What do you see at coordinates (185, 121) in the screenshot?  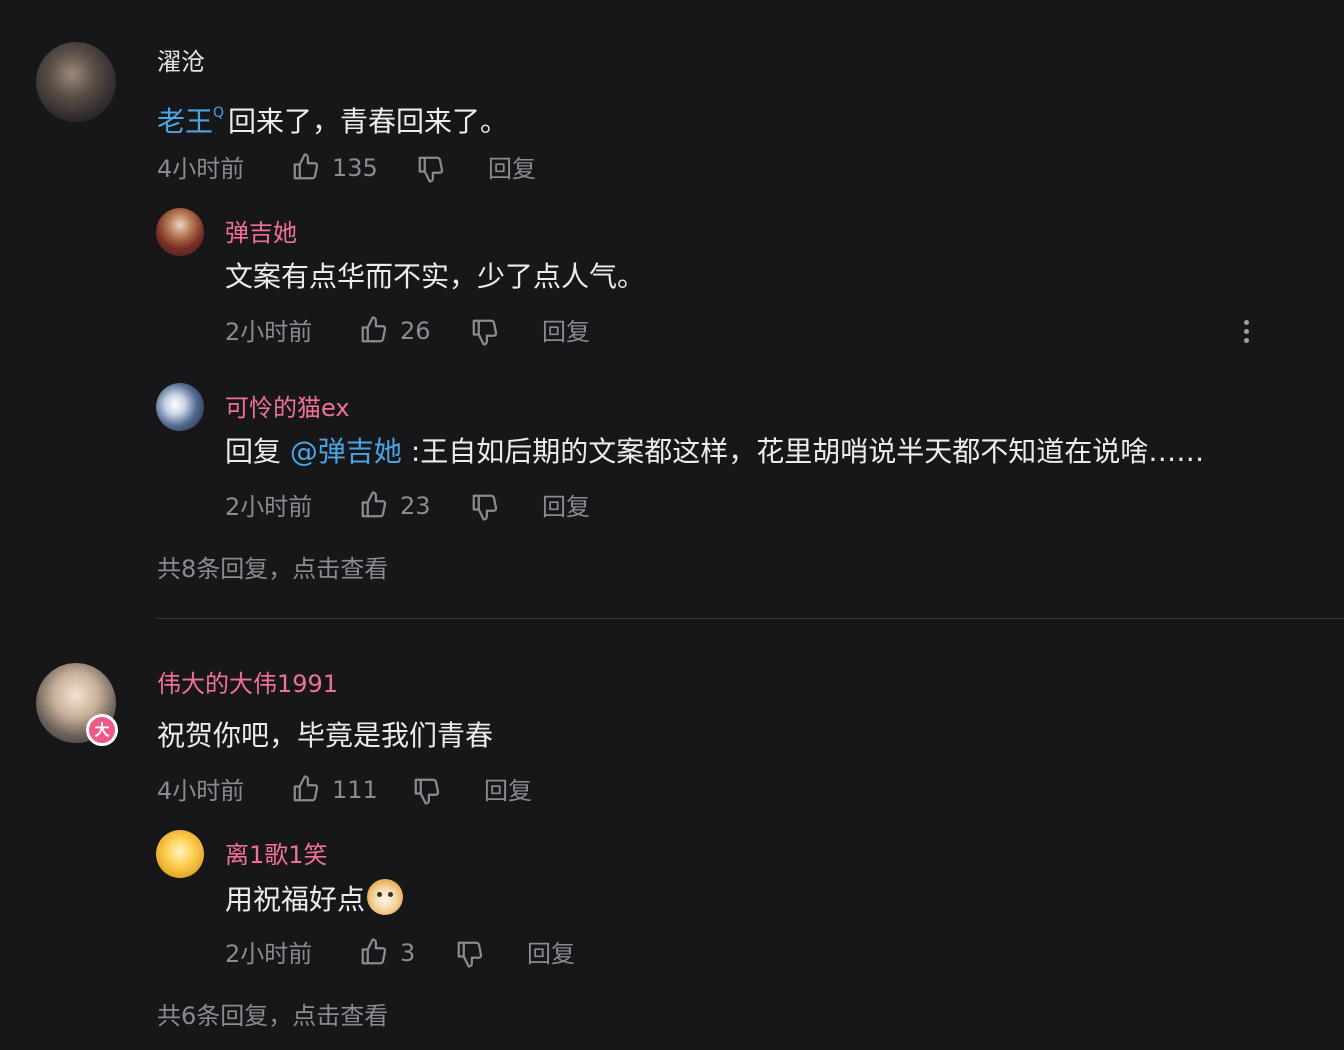 I see `topic-link: 老王` at bounding box center [185, 121].